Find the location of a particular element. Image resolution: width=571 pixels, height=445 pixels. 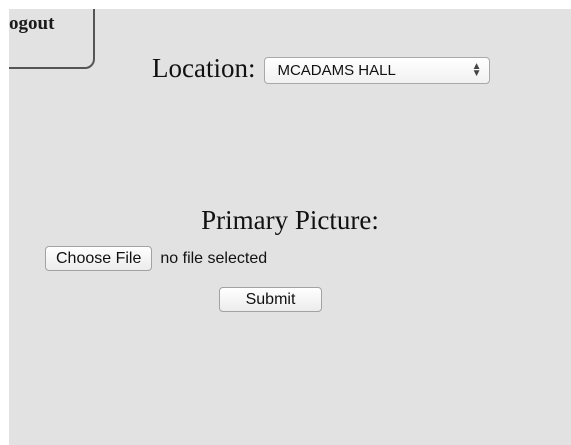

location-label: Location: is located at coordinates (204, 68).